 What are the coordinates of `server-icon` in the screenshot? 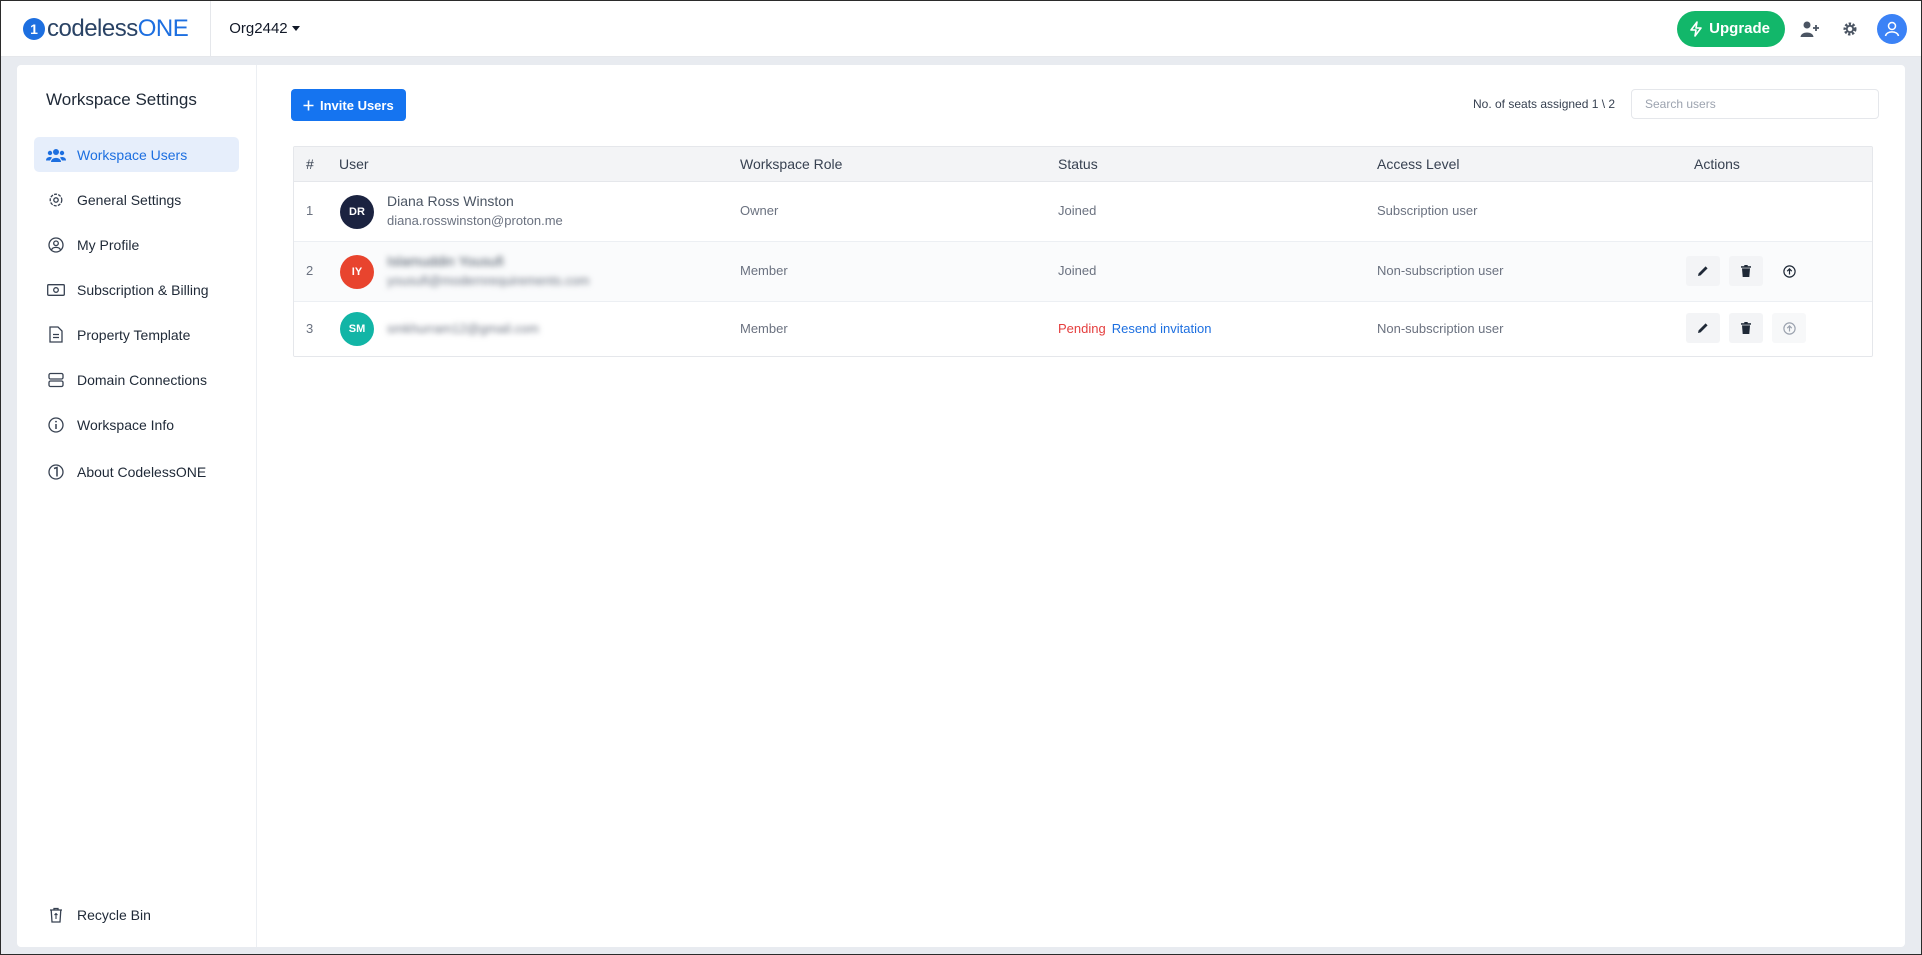 It's located at (56, 380).